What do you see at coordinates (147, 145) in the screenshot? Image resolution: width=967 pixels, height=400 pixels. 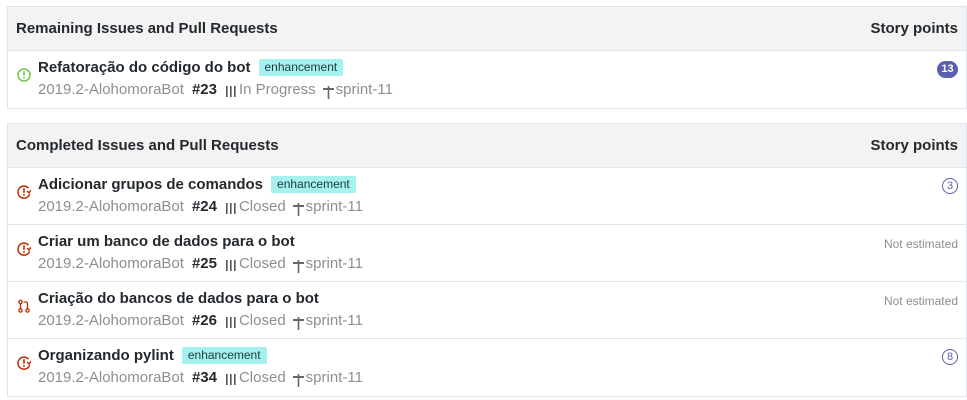 I see `completed-header-title: Completed Issues and Pull Requests` at bounding box center [147, 145].